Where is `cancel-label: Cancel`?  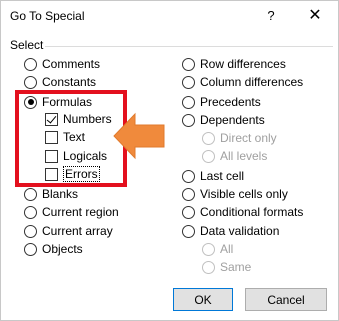 cancel-label: Cancel is located at coordinates (286, 299).